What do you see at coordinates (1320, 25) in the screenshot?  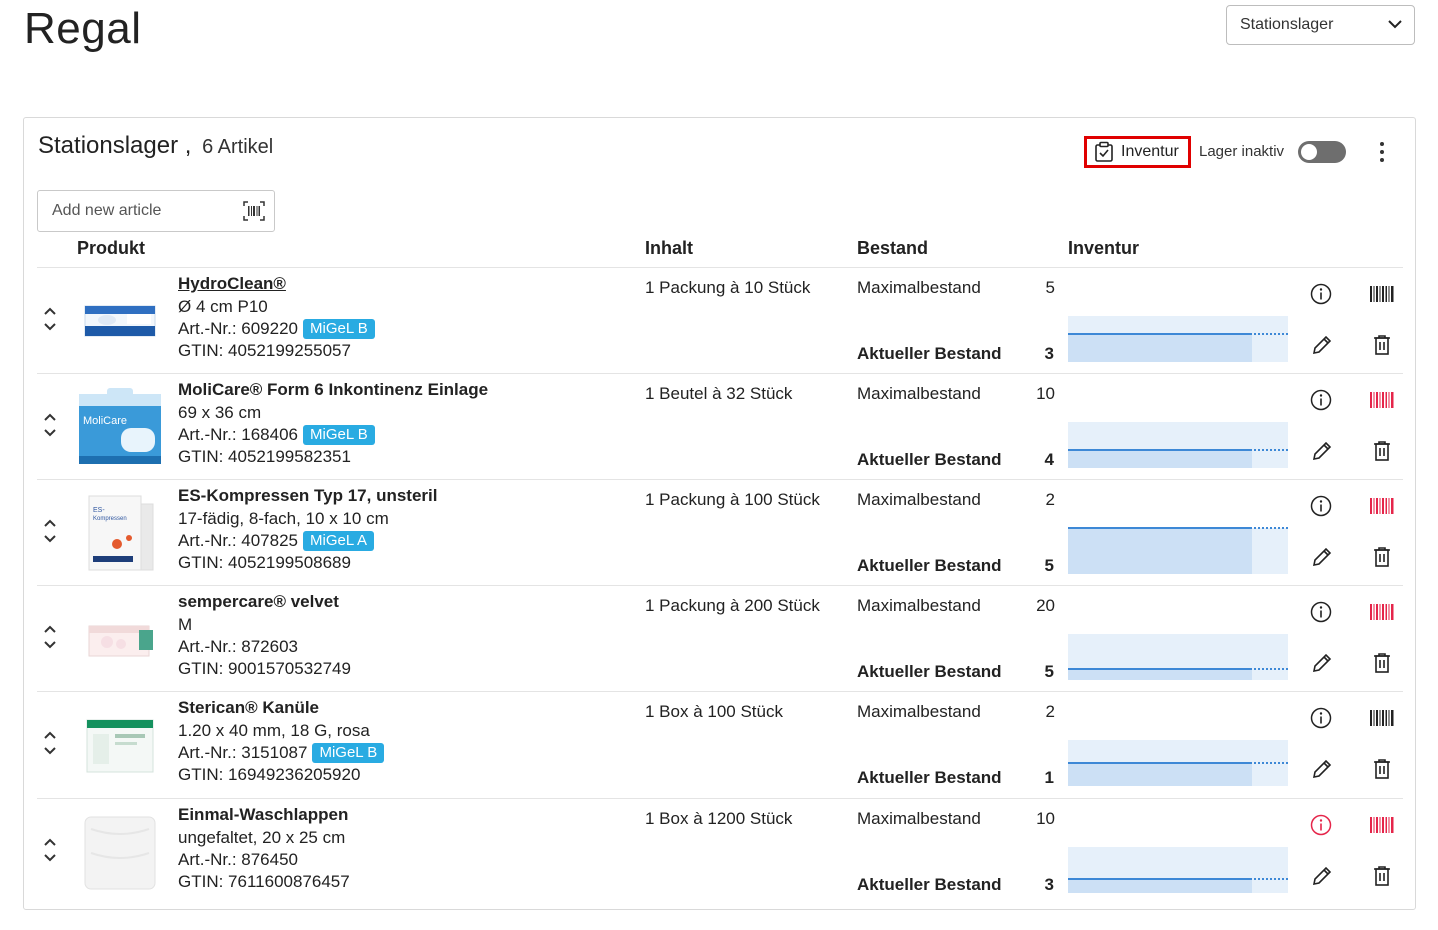 I see `store-select: Stationslager` at bounding box center [1320, 25].